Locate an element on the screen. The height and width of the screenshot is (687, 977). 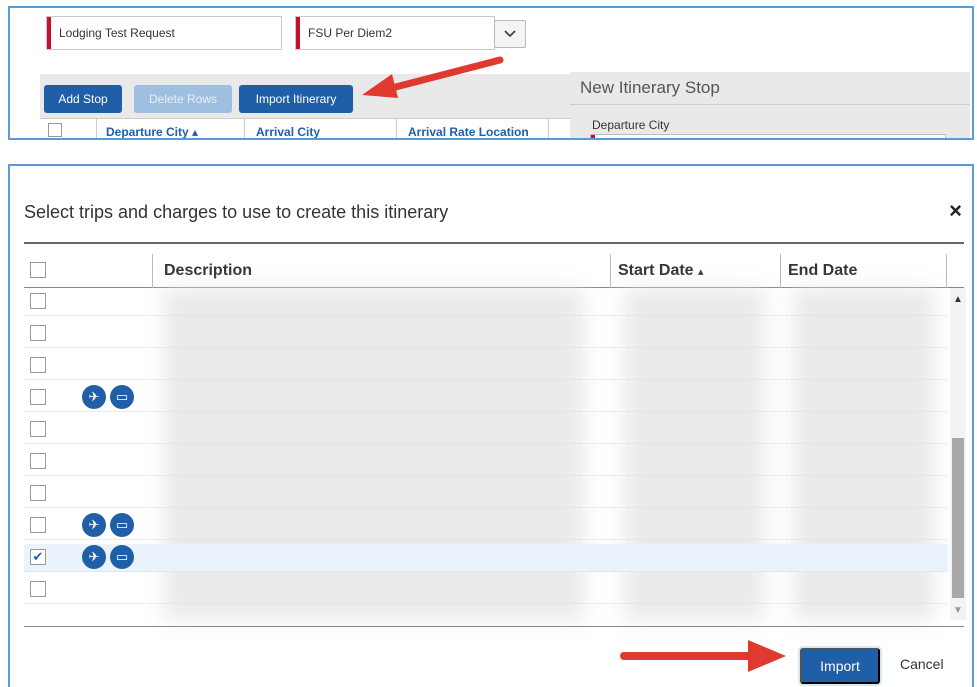
start-date-header: Start Date ▴ is located at coordinates (661, 271).